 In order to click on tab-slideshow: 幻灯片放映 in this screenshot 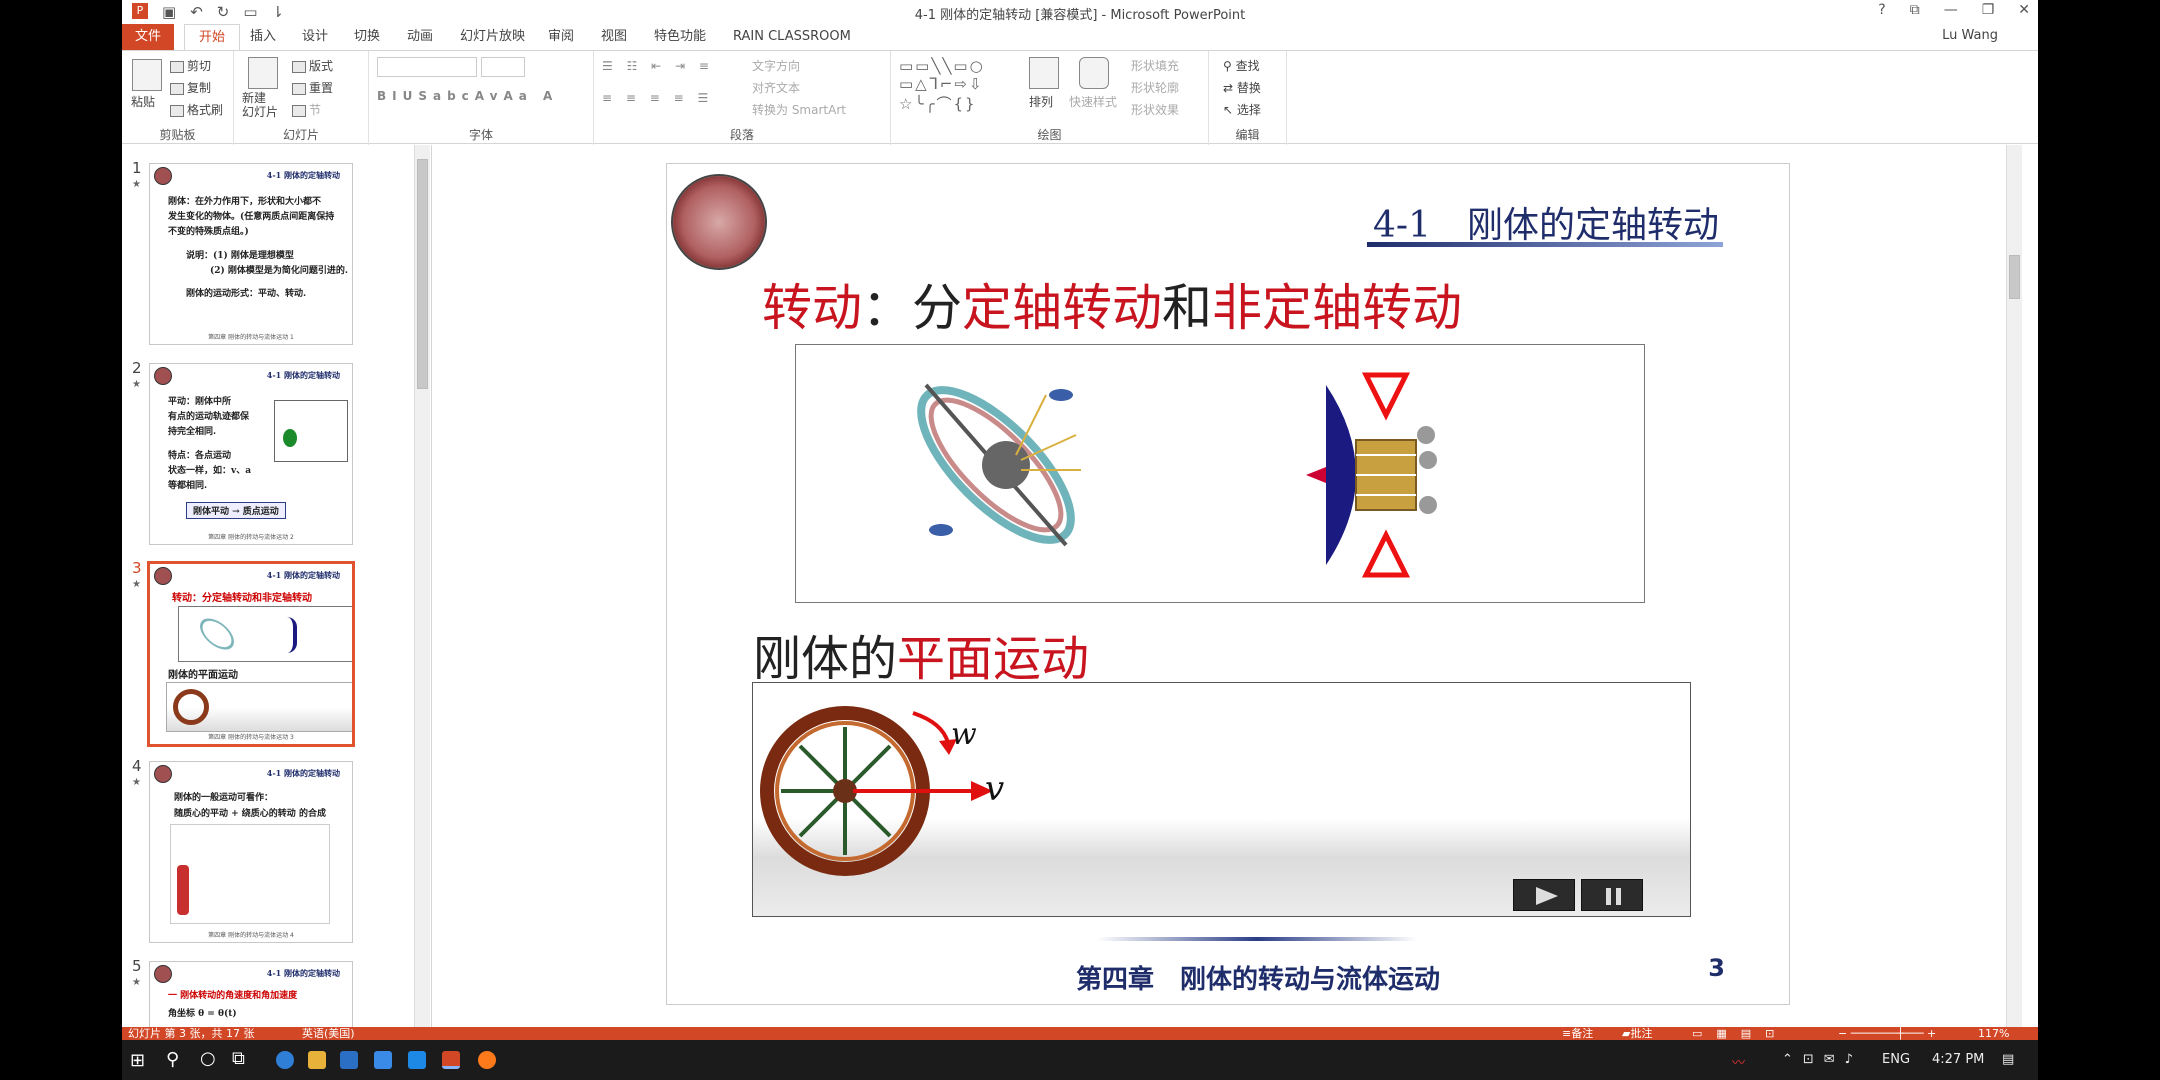, I will do `click(492, 37)`.